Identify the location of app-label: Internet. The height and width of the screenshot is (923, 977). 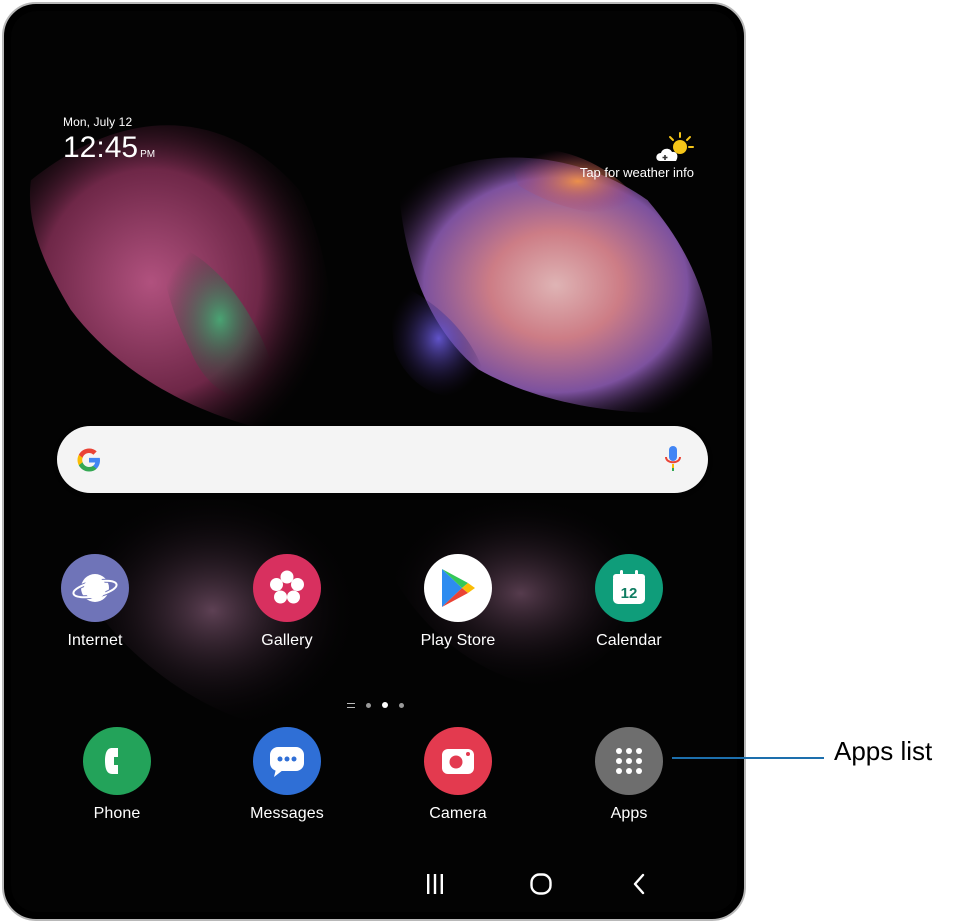
(95, 640).